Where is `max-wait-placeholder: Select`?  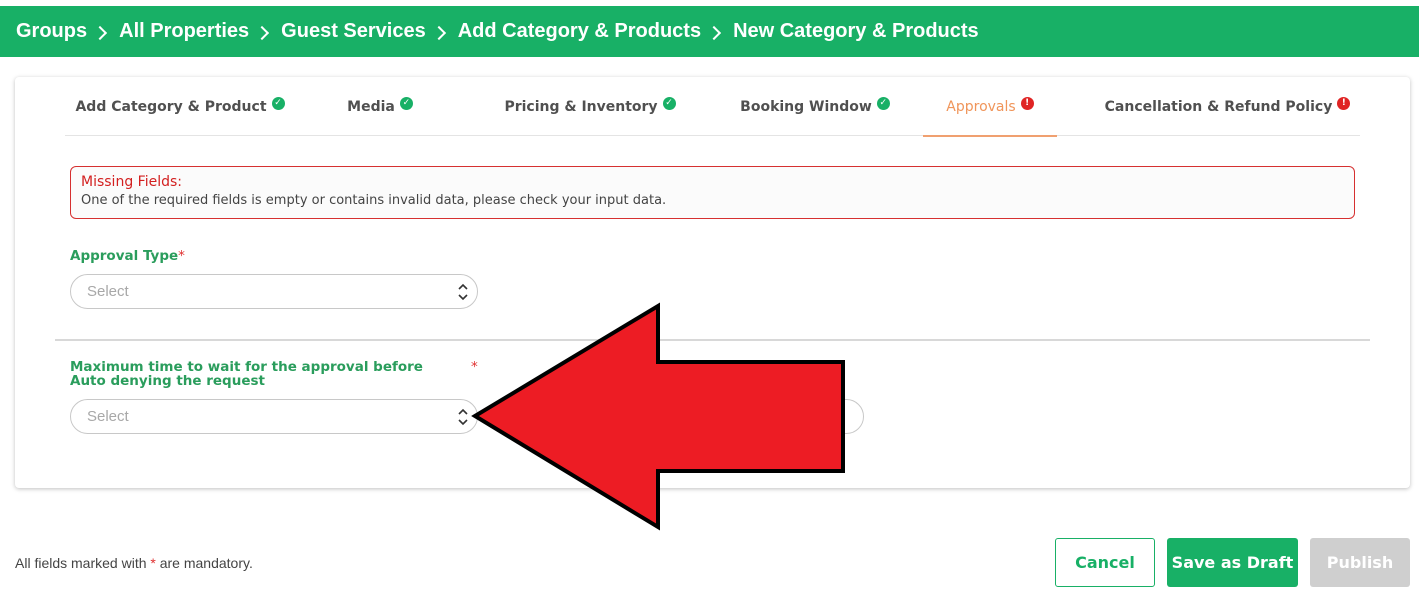 max-wait-placeholder: Select is located at coordinates (108, 416).